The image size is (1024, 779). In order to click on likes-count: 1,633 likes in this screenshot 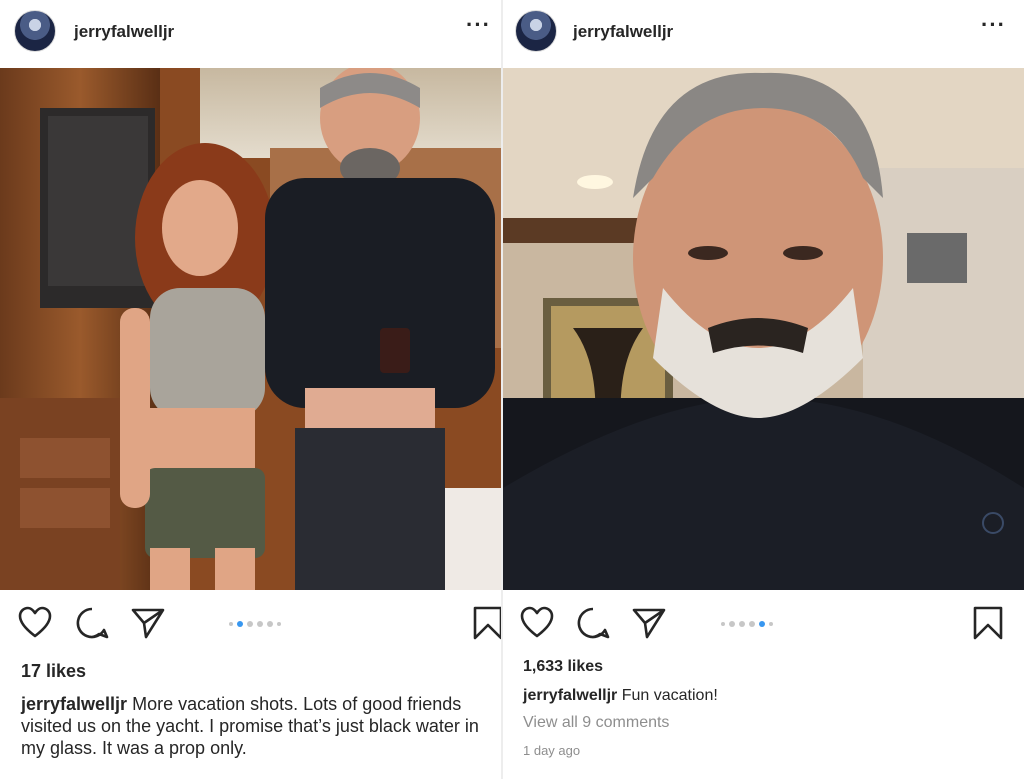, I will do `click(563, 667)`.